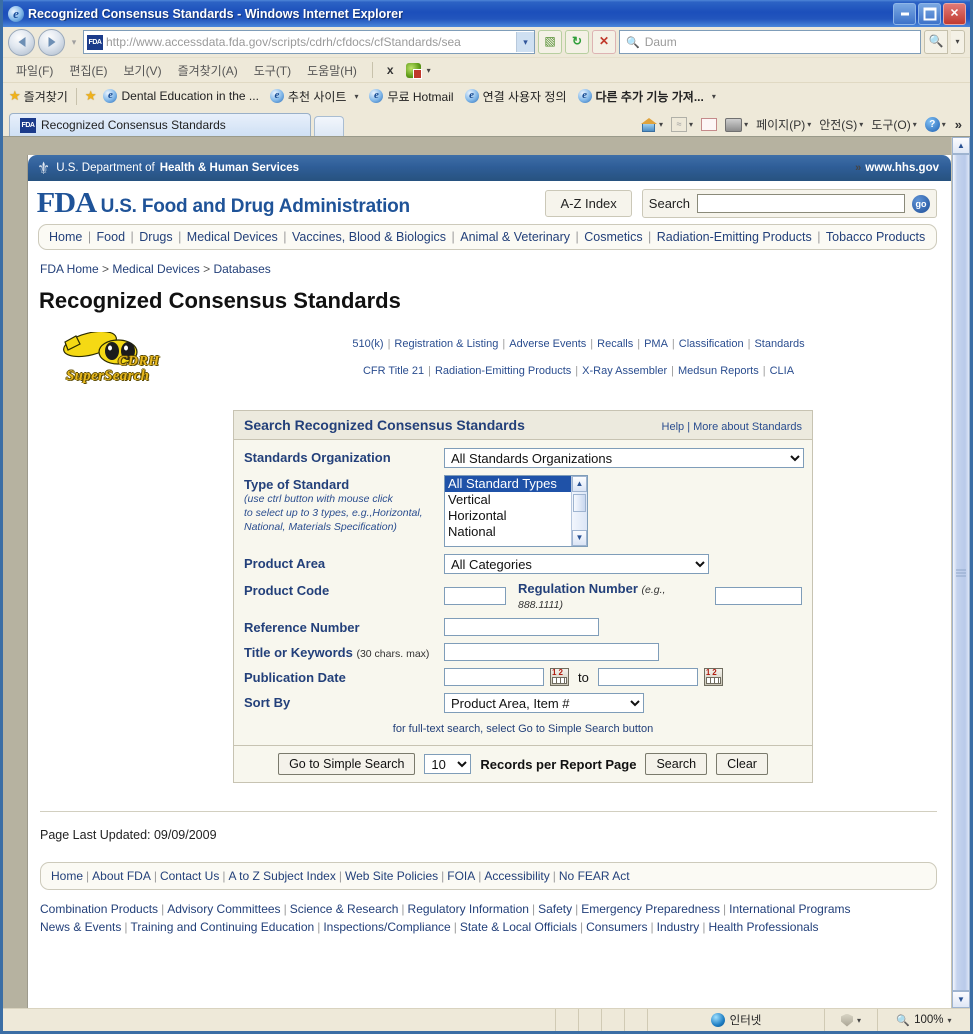 The width and height of the screenshot is (973, 1034). I want to click on fda-search-go-button: go, so click(921, 203).